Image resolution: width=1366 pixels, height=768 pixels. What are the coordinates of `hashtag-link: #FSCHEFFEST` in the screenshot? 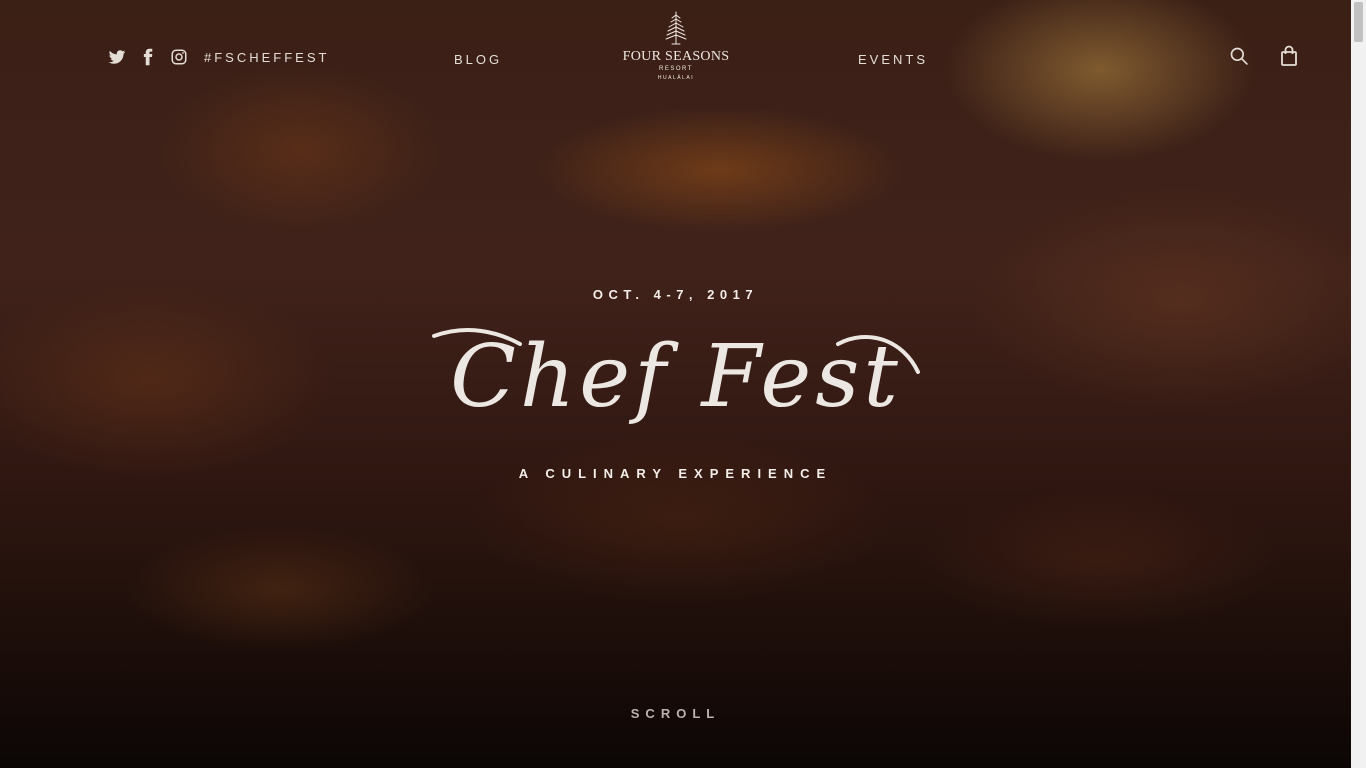 It's located at (266, 57).